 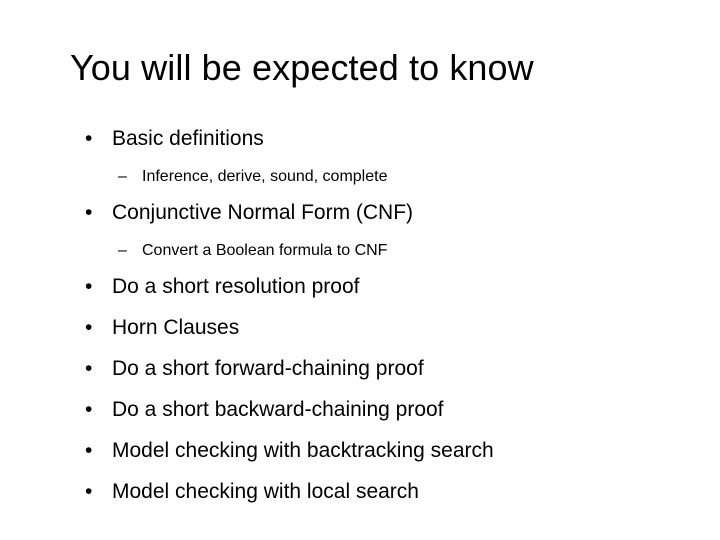 What do you see at coordinates (265, 176) in the screenshot?
I see `sub-bullet-label: Inference, derive, sound, complete` at bounding box center [265, 176].